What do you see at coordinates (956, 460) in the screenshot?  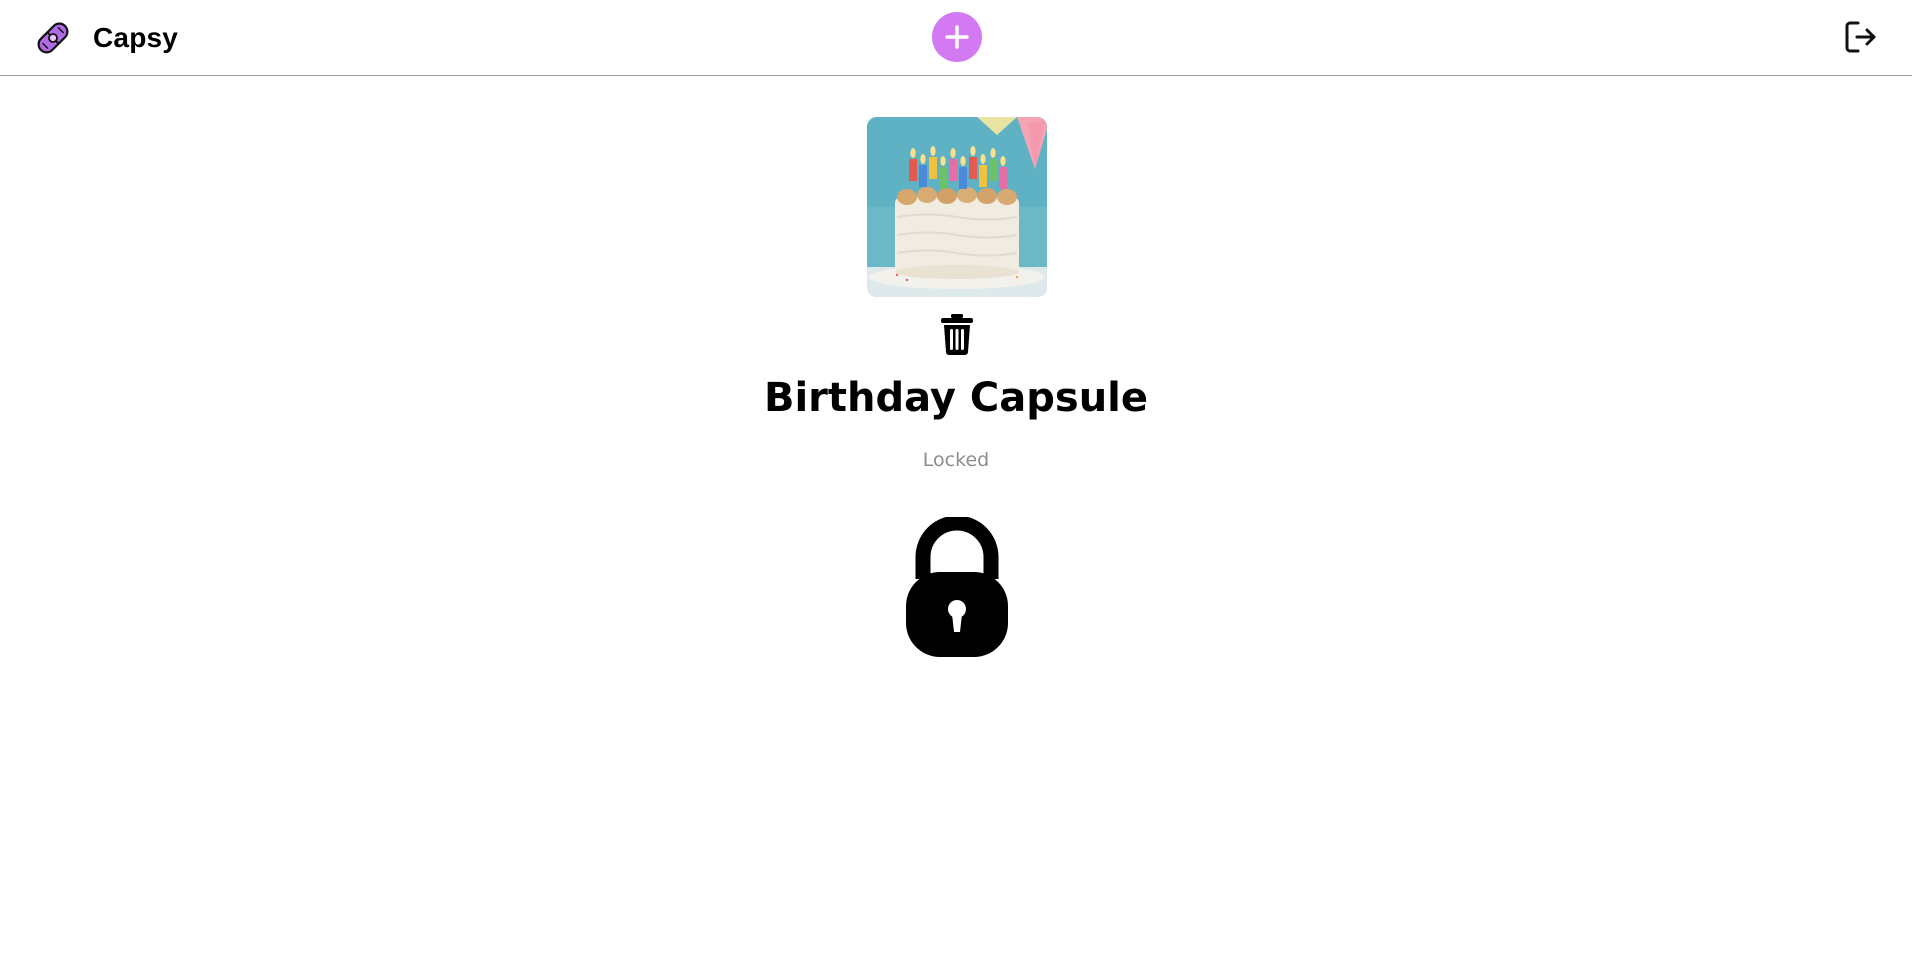 I see `capsule-status: Locked` at bounding box center [956, 460].